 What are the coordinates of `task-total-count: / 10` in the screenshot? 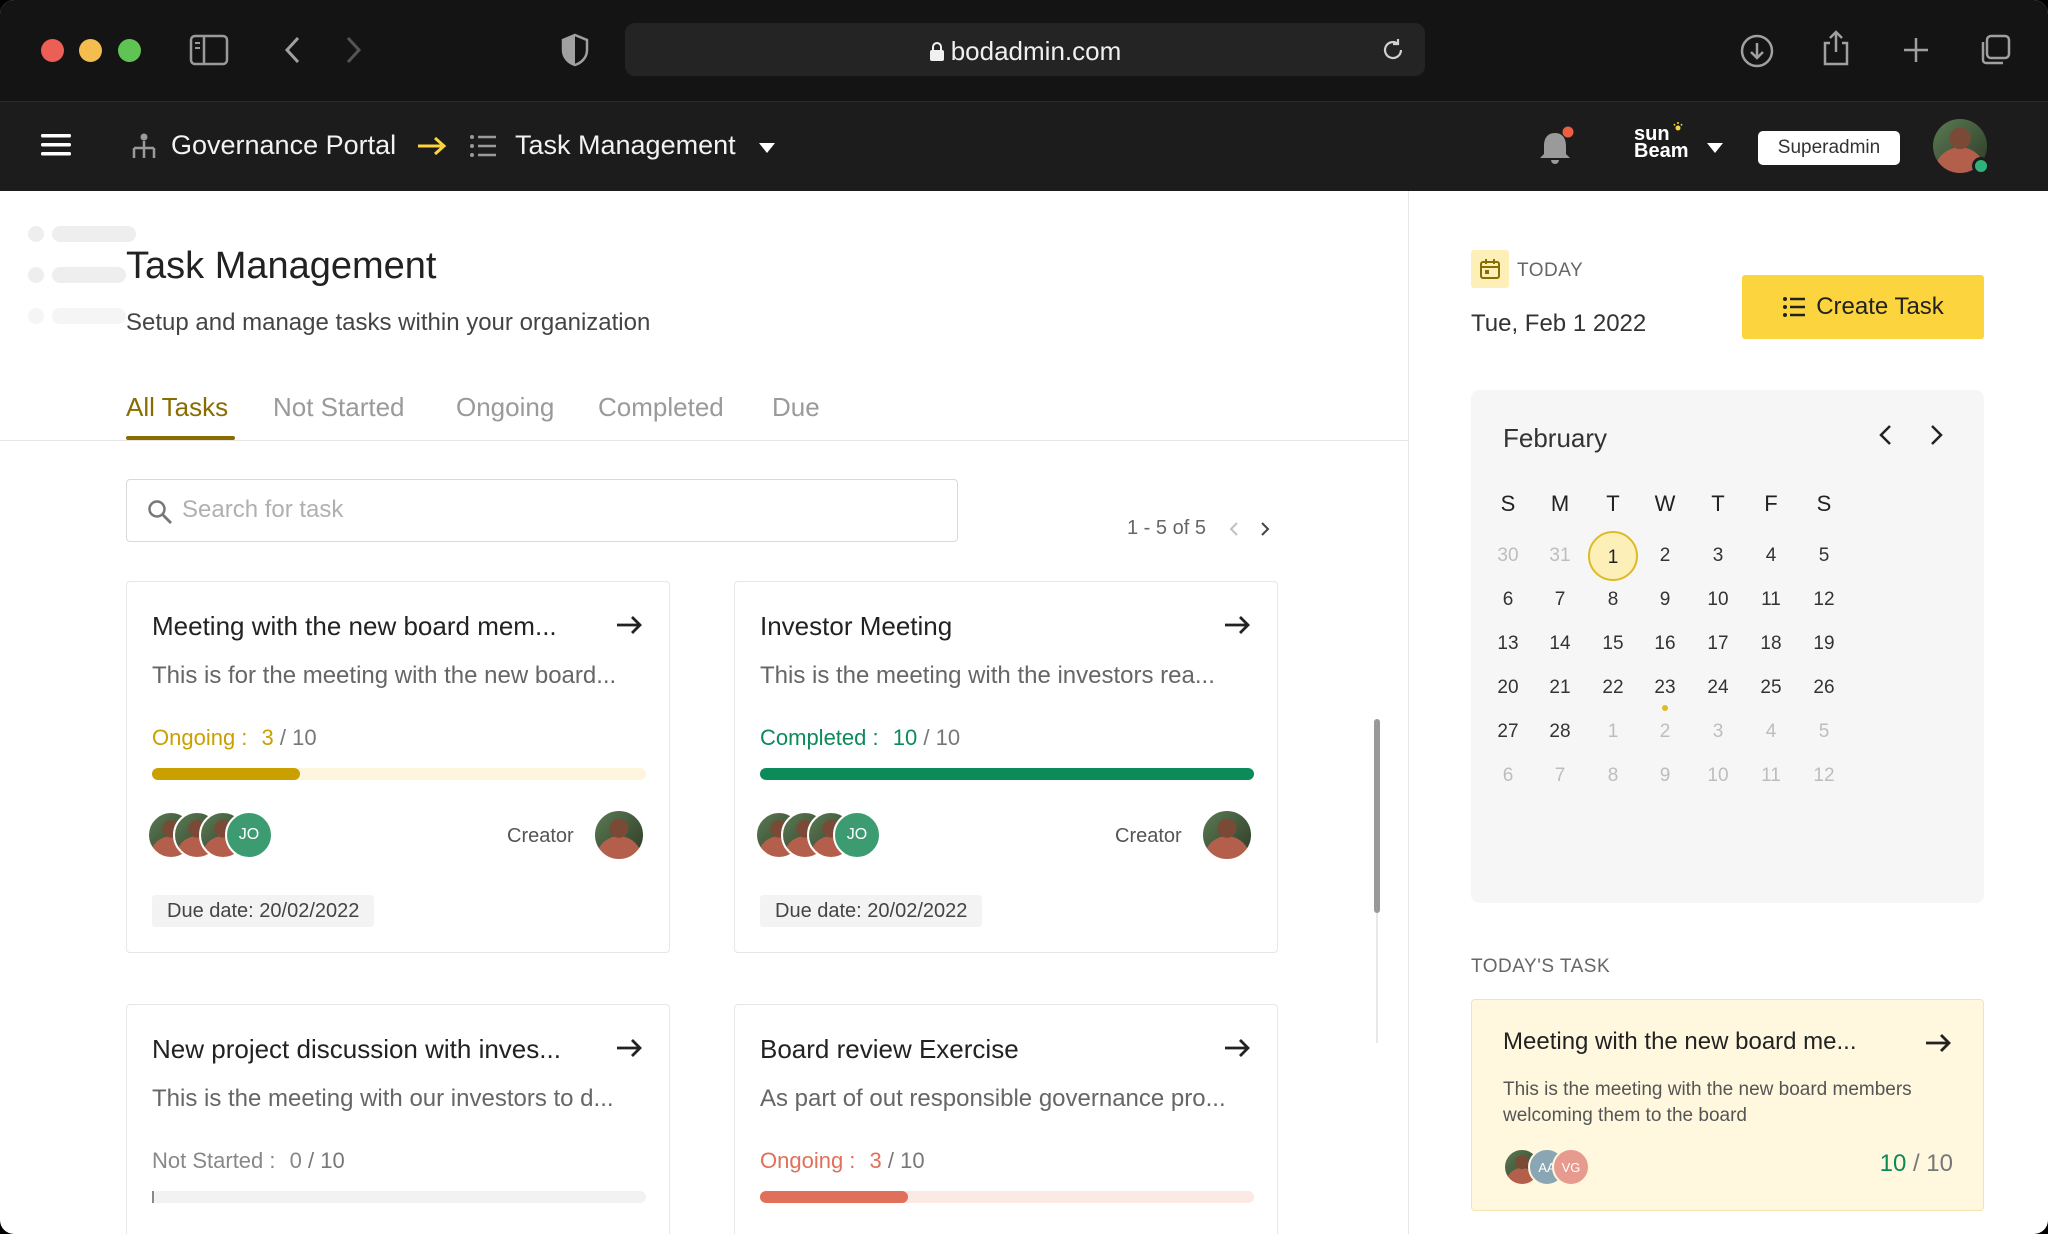 It's located at (906, 1160).